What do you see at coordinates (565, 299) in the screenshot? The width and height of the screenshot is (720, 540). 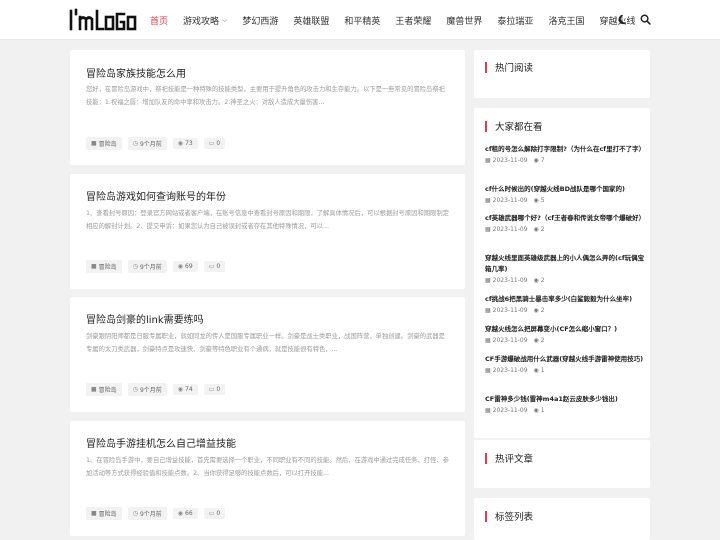 I see `list-item-link: cf挑战6把黑骑士暴击率多少(白鲨毅毅为什么坐牢)` at bounding box center [565, 299].